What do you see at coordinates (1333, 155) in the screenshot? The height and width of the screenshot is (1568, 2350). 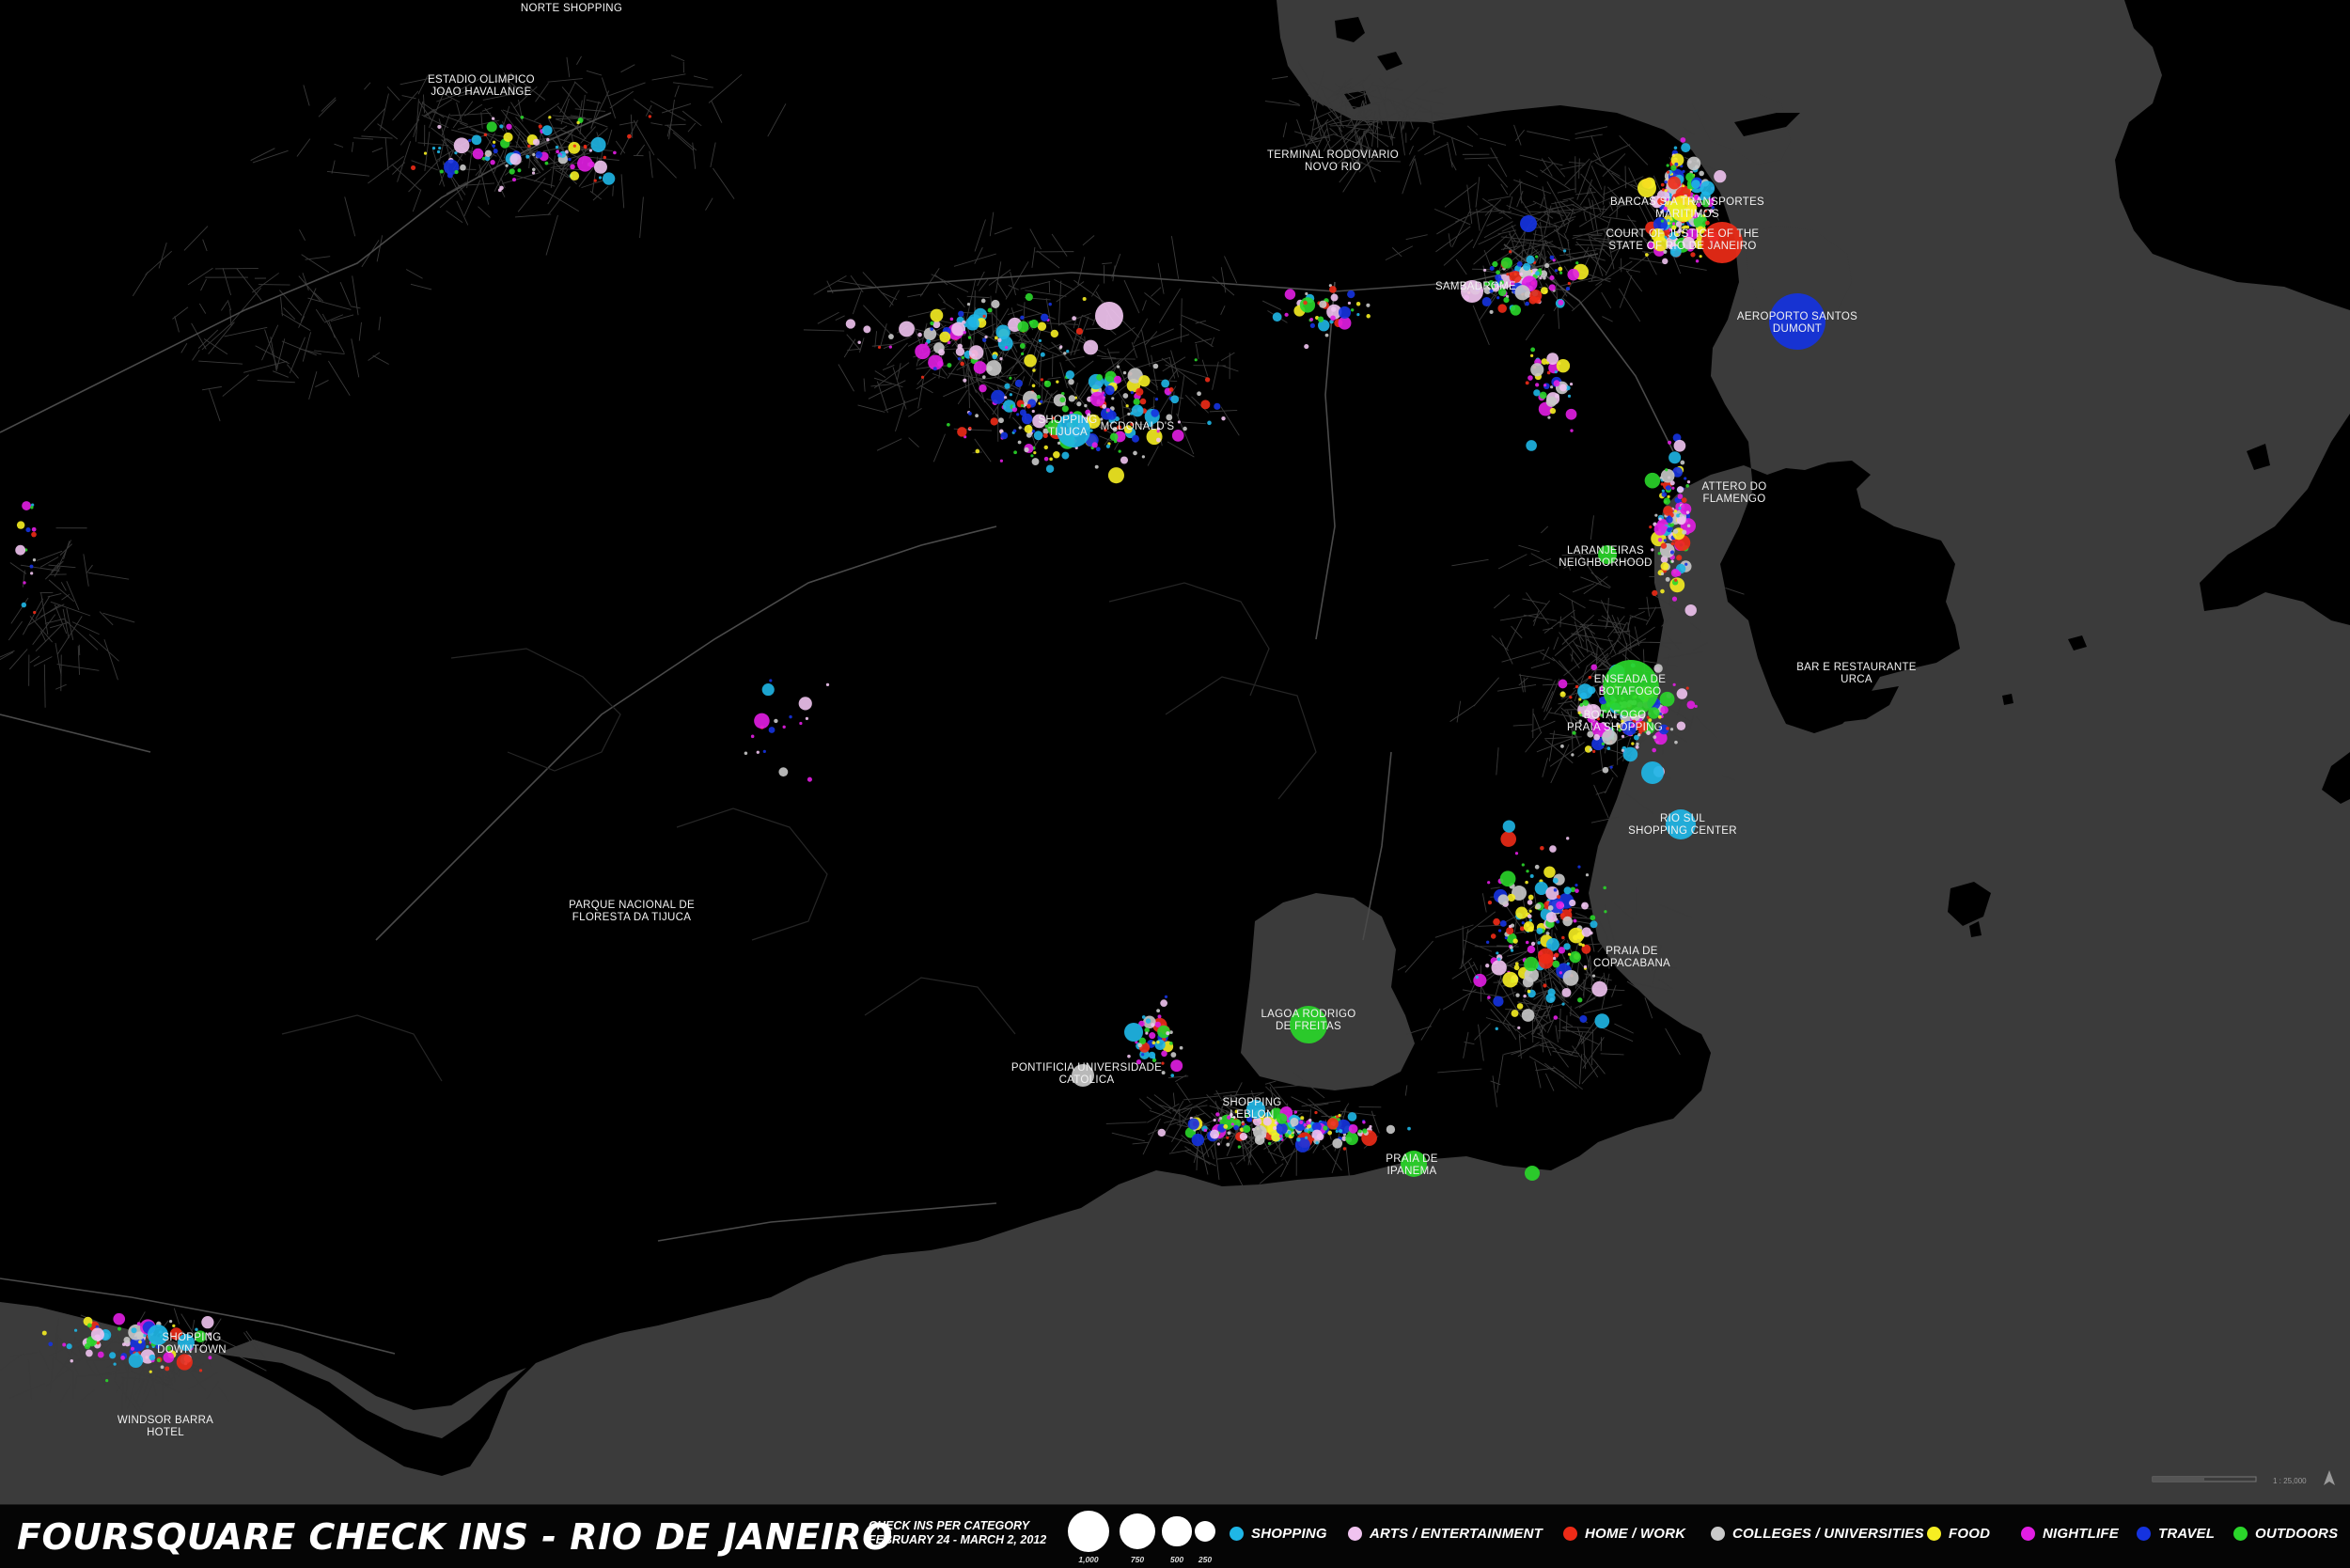 I see `place-label-line: TERMINAL RODOVIARIO` at bounding box center [1333, 155].